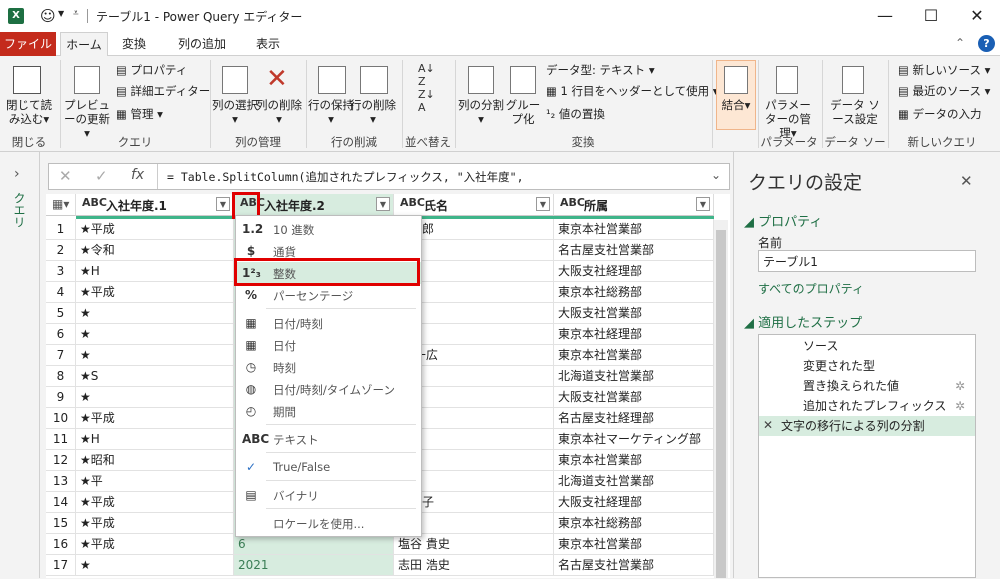  Describe the element at coordinates (48, 16) in the screenshot. I see `smile-feedback-icon: ☺` at that location.